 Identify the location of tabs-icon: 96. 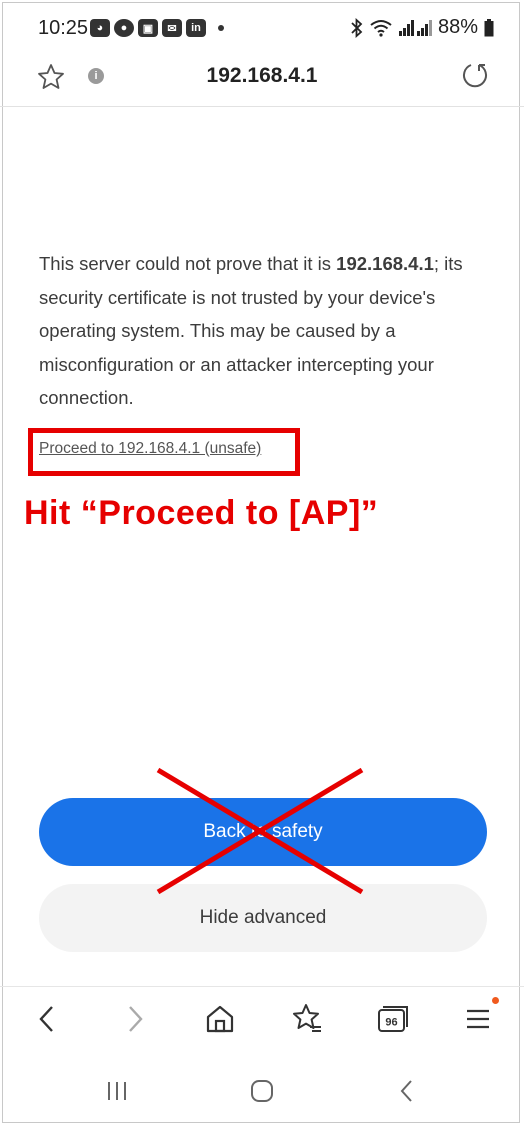
(392, 1019).